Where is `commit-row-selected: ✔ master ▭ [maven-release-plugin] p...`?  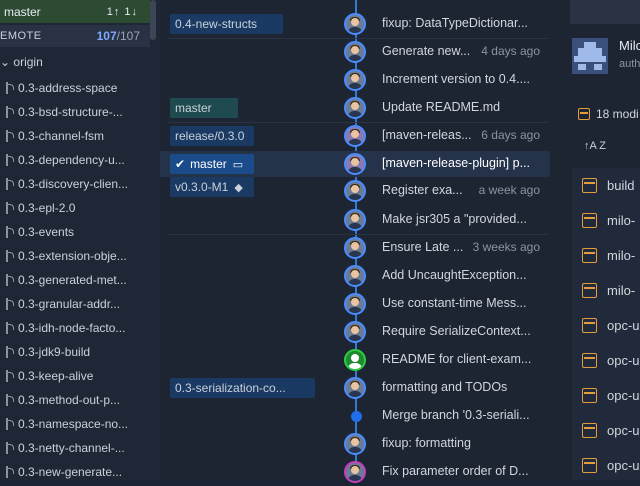 commit-row-selected: ✔ master ▭ [maven-release-plugin] p... is located at coordinates (355, 164).